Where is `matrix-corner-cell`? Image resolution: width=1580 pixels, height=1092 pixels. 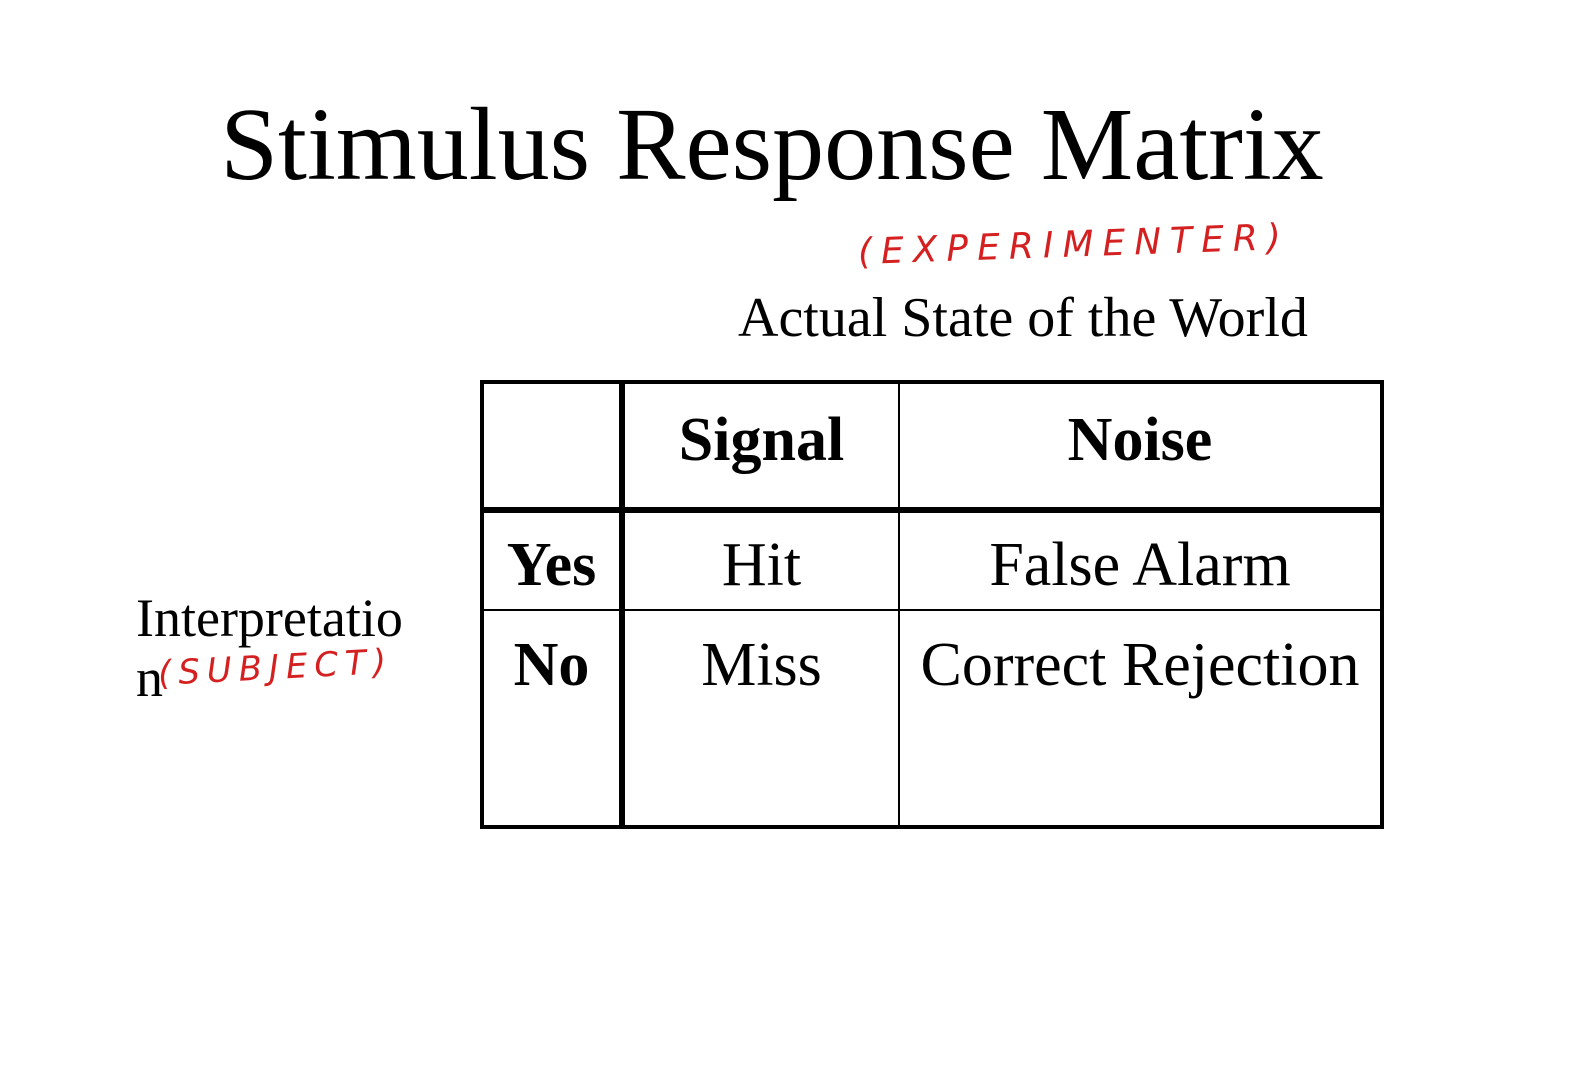 matrix-corner-cell is located at coordinates (552, 446).